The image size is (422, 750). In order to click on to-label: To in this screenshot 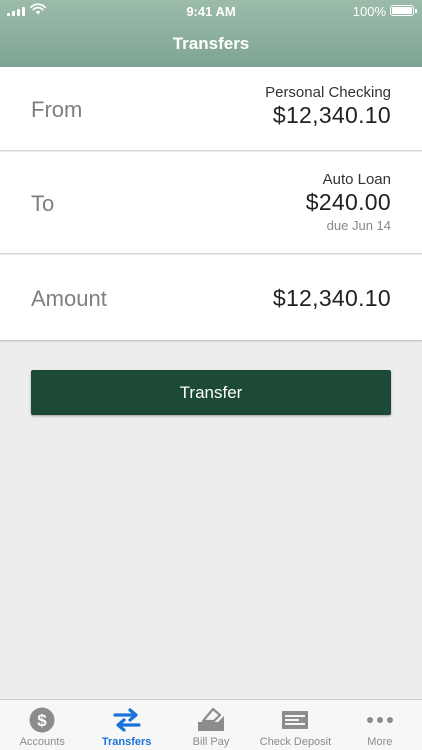, I will do `click(43, 203)`.